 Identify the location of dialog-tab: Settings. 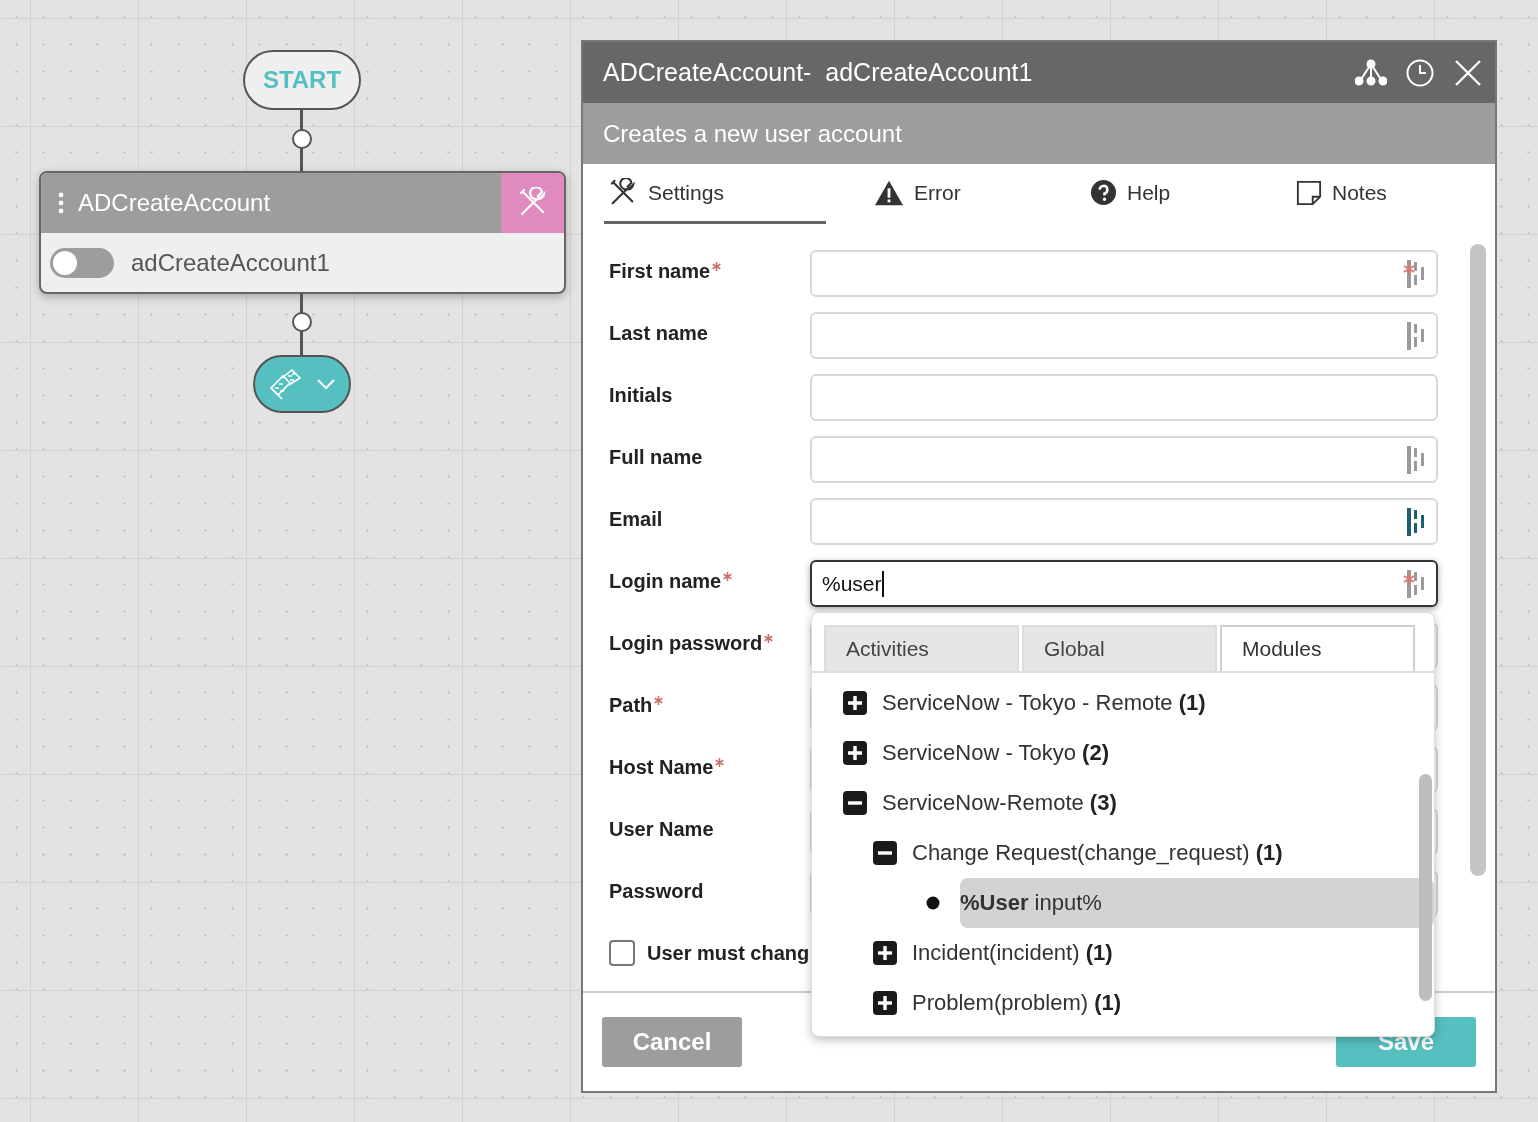
(715, 194).